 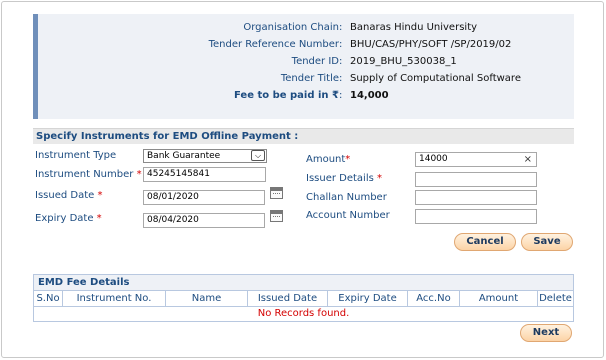 I want to click on challan-number-input, so click(x=476, y=197).